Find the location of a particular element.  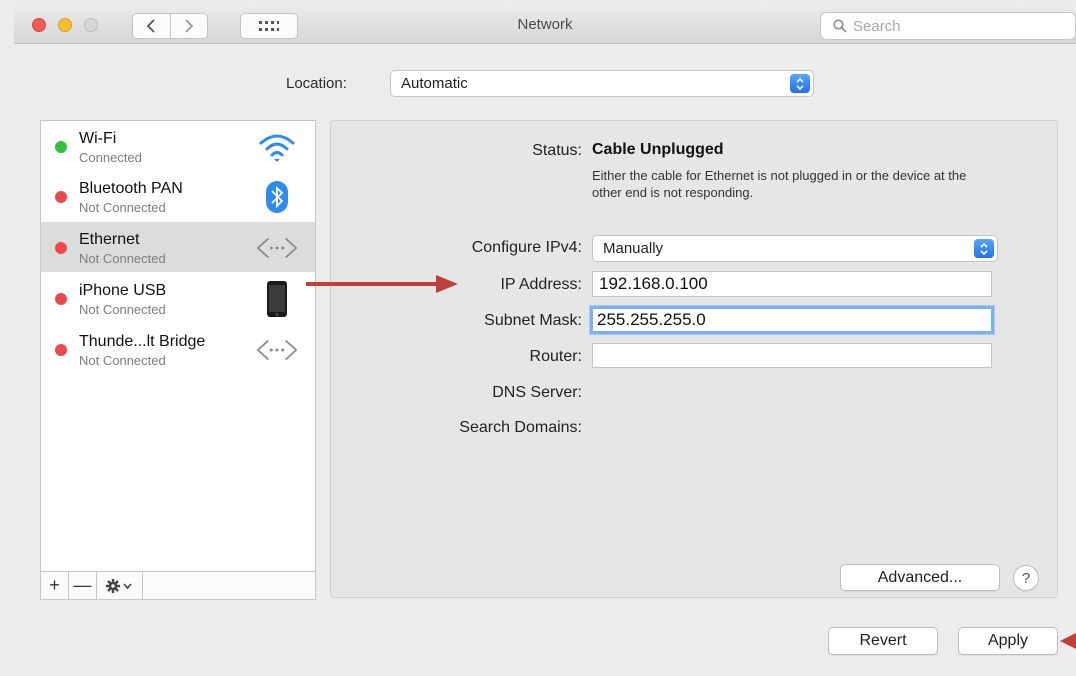

configure-ipv4-popup: Manually is located at coordinates (795, 248).